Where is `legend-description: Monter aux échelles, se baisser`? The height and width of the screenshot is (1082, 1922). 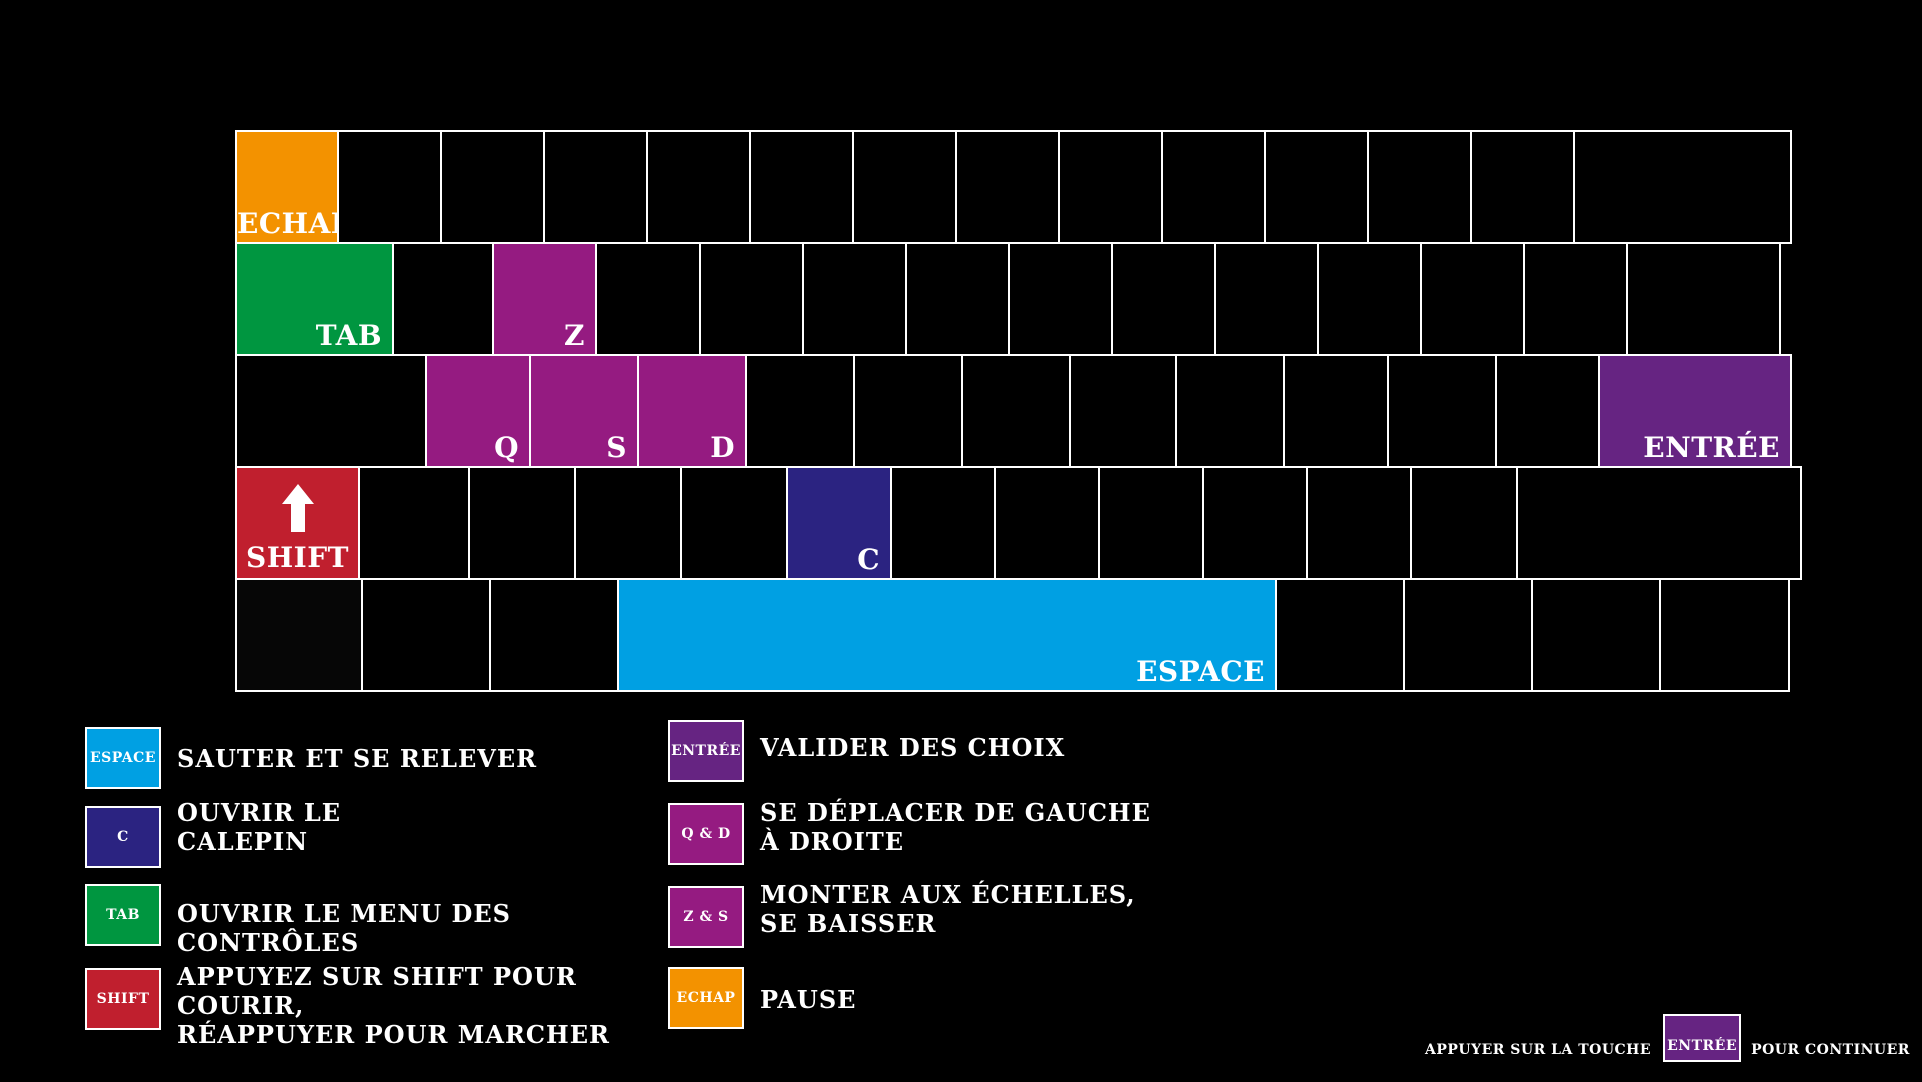
legend-description: Monter aux échelles, se baisser is located at coordinates (948, 909).